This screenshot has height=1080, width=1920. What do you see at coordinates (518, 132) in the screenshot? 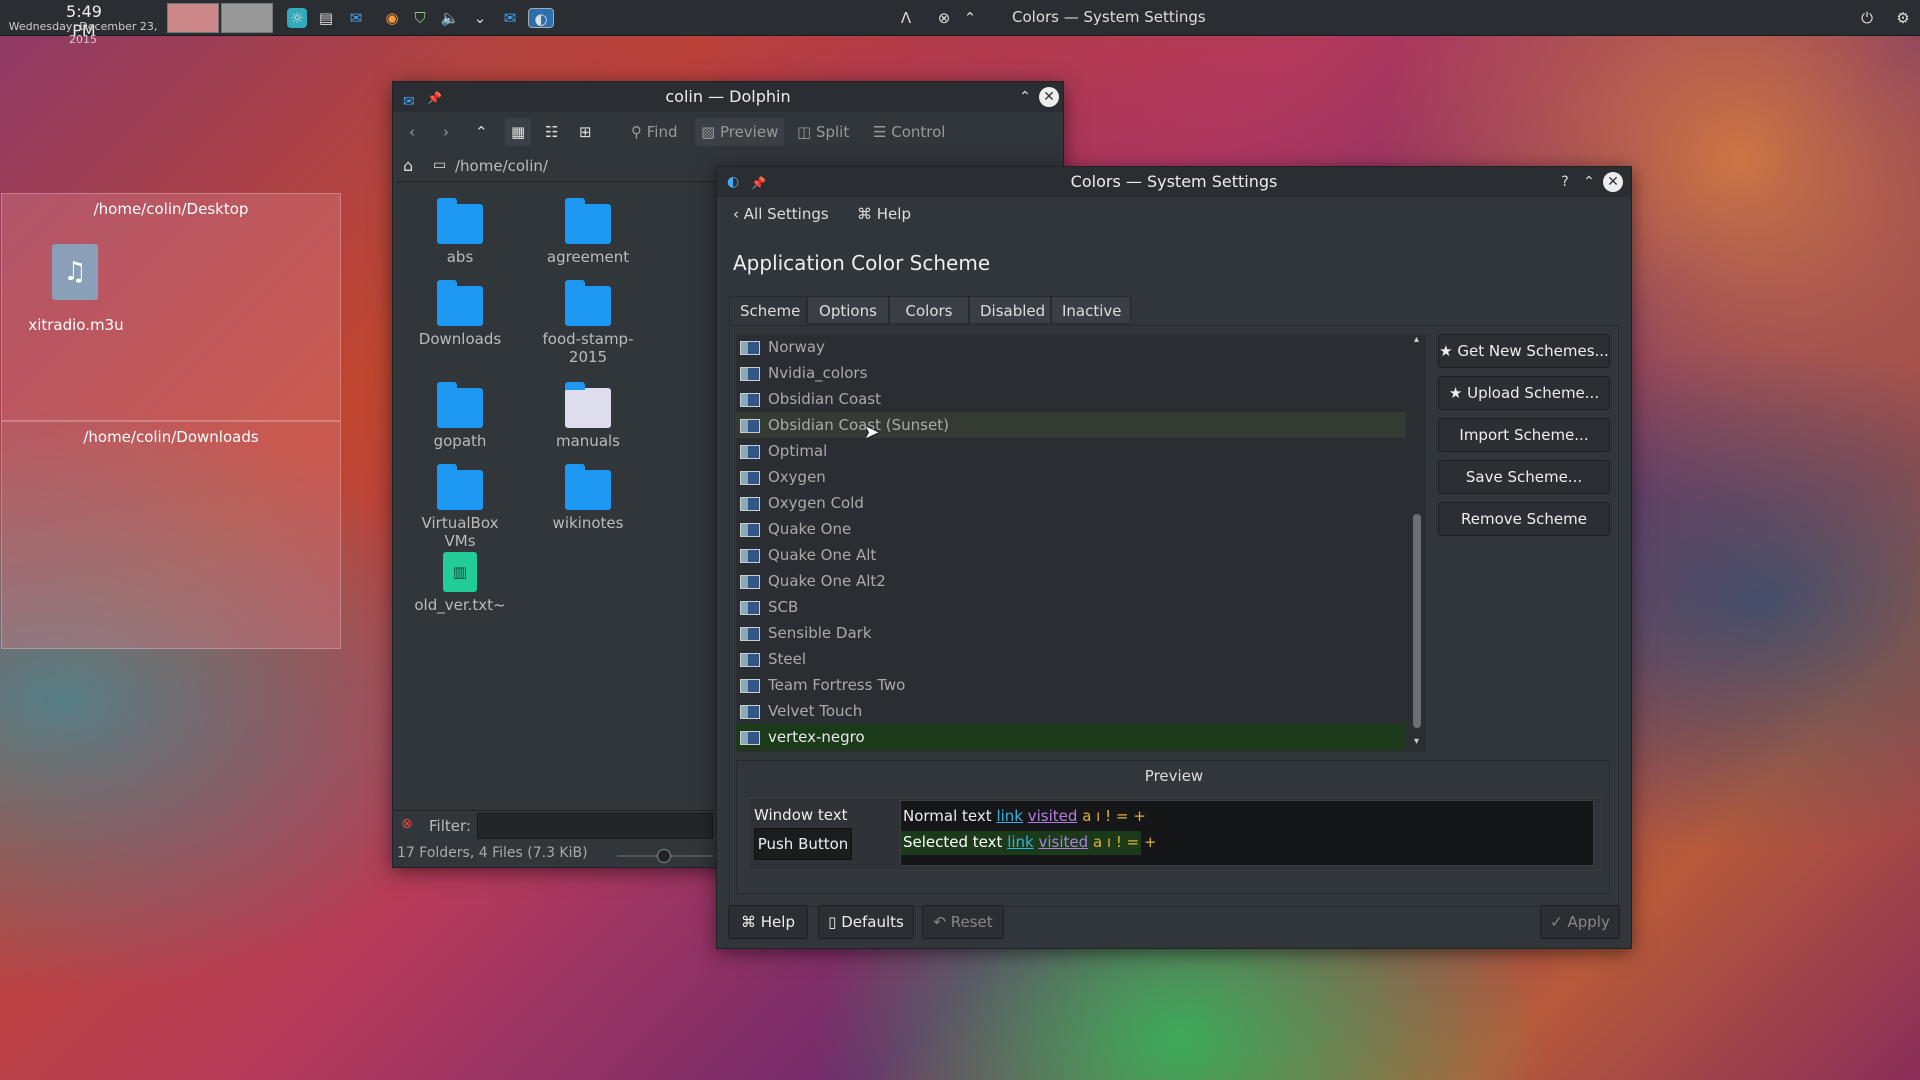
I see `icons-view-icon: ▦` at bounding box center [518, 132].